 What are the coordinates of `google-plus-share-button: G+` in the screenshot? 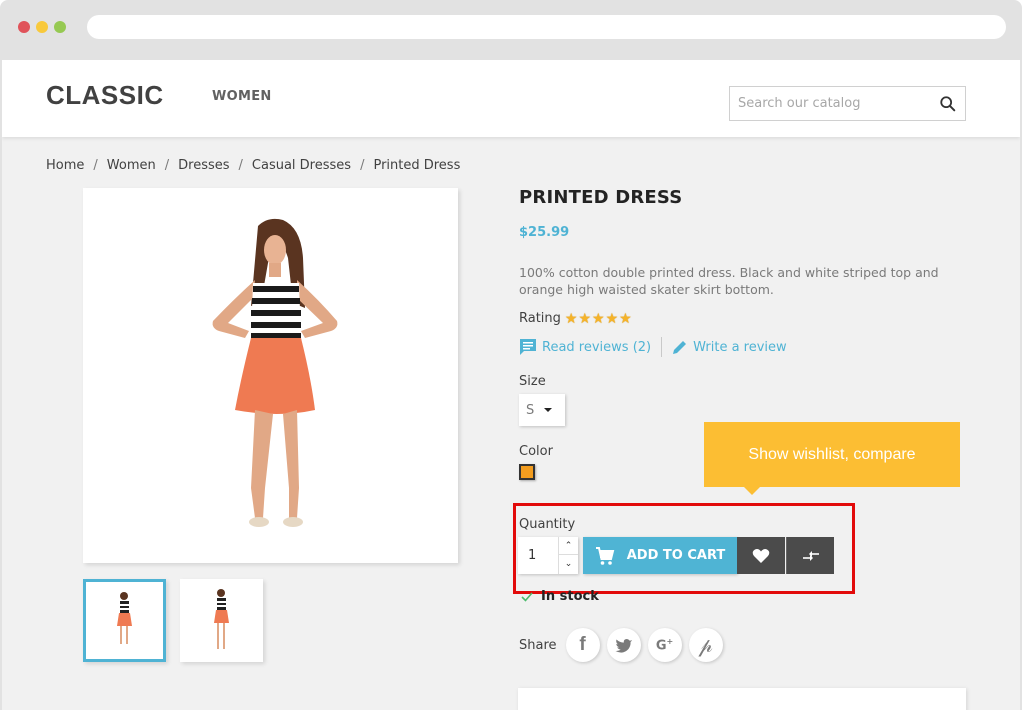 It's located at (664, 645).